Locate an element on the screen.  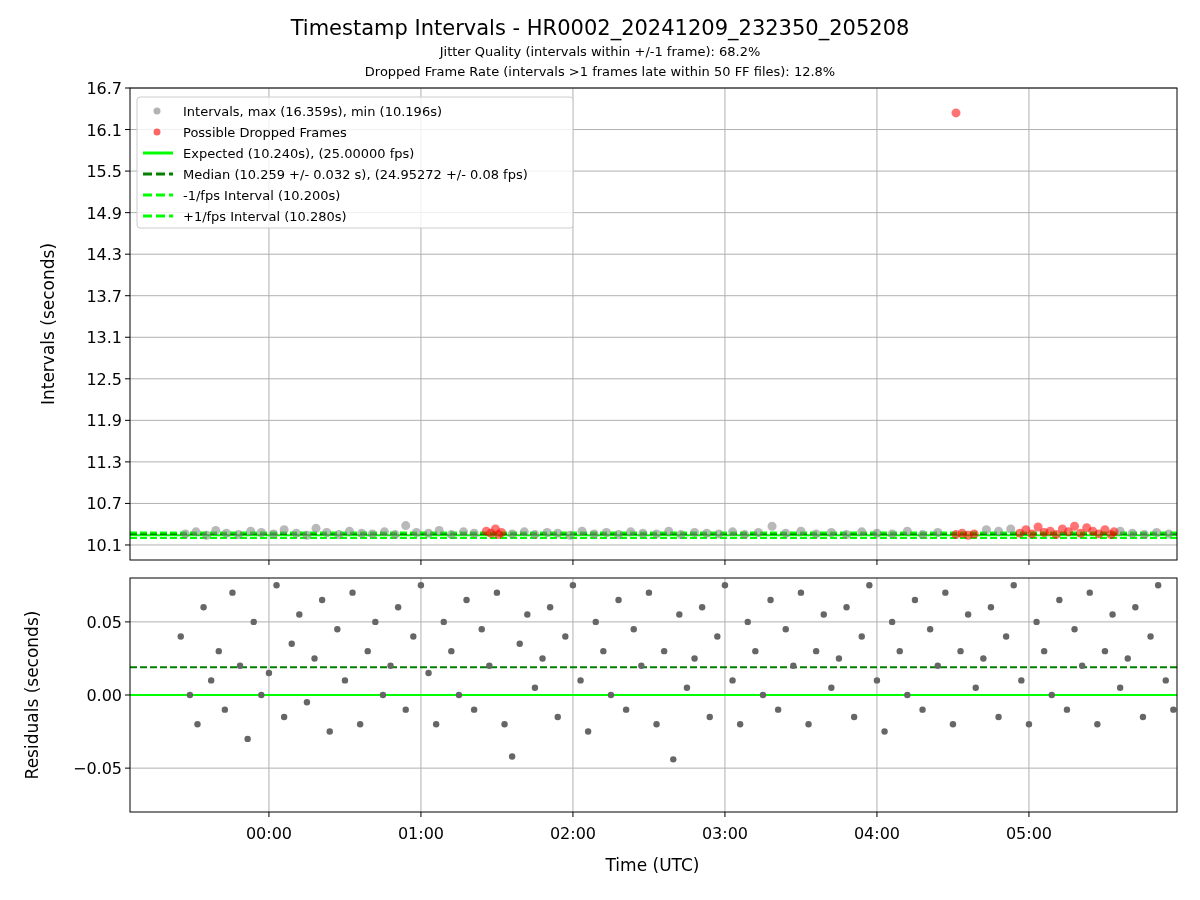
x-tick-label: 00:00 is located at coordinates (268, 833).